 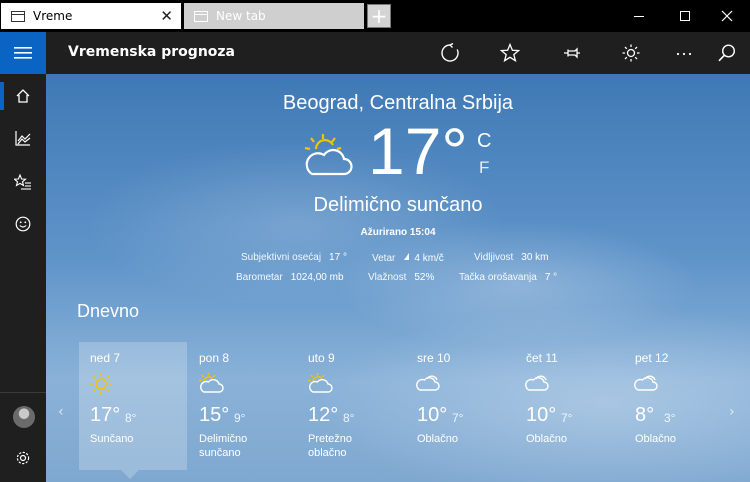 I want to click on pin-button, so click(x=572, y=53).